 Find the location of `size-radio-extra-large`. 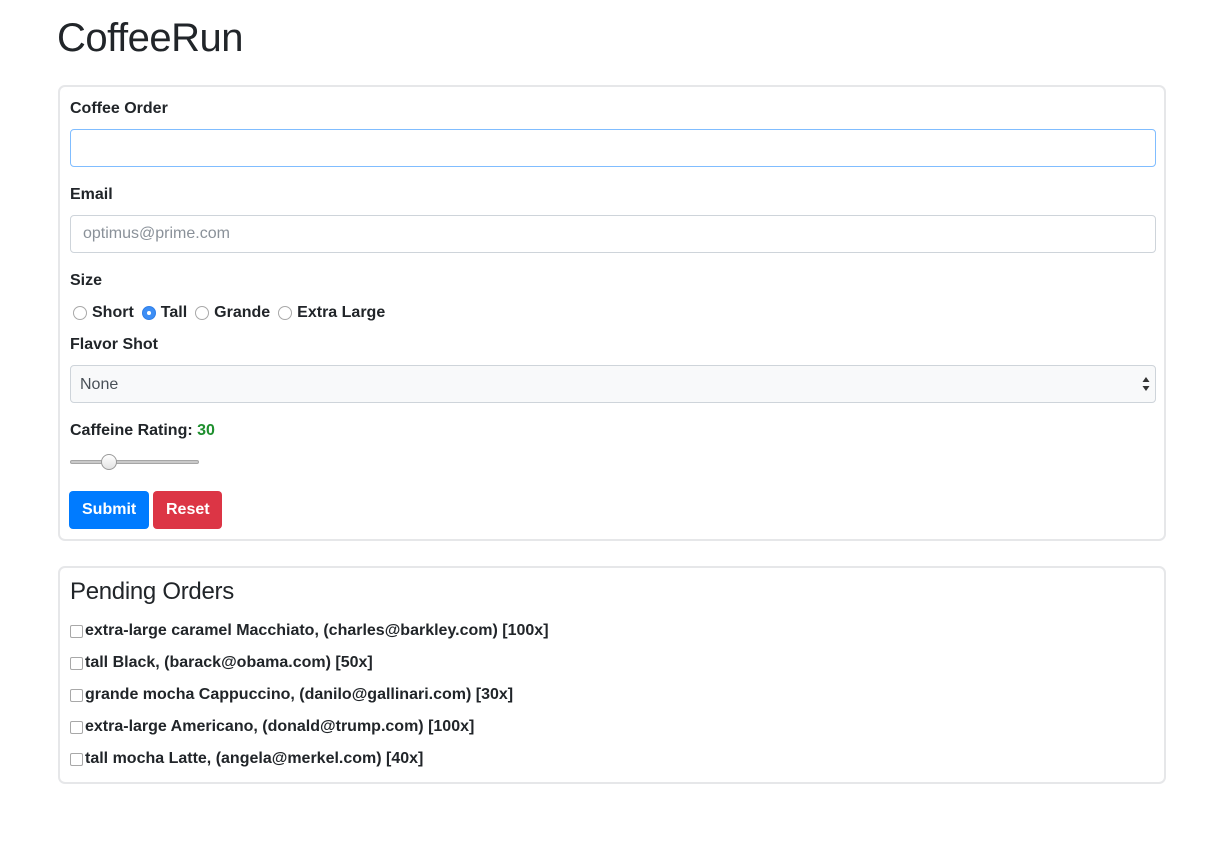

size-radio-extra-large is located at coordinates (285, 313).